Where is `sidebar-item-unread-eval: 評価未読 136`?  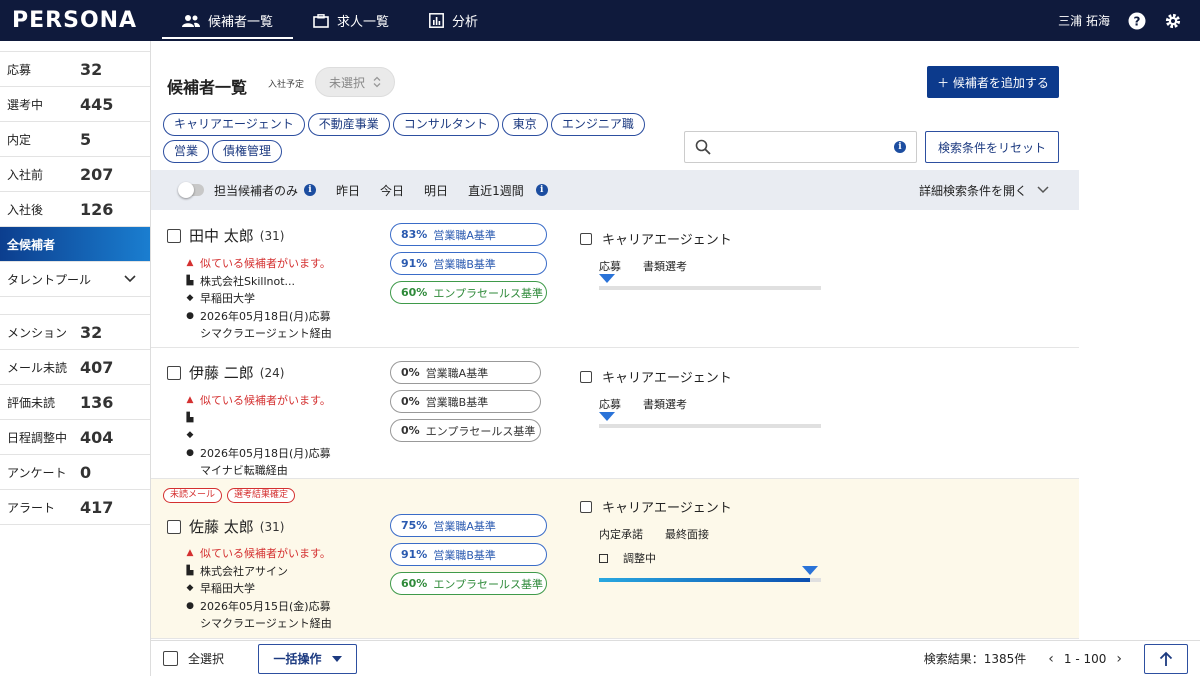
sidebar-item-unread-eval: 評価未読 136 is located at coordinates (75, 402).